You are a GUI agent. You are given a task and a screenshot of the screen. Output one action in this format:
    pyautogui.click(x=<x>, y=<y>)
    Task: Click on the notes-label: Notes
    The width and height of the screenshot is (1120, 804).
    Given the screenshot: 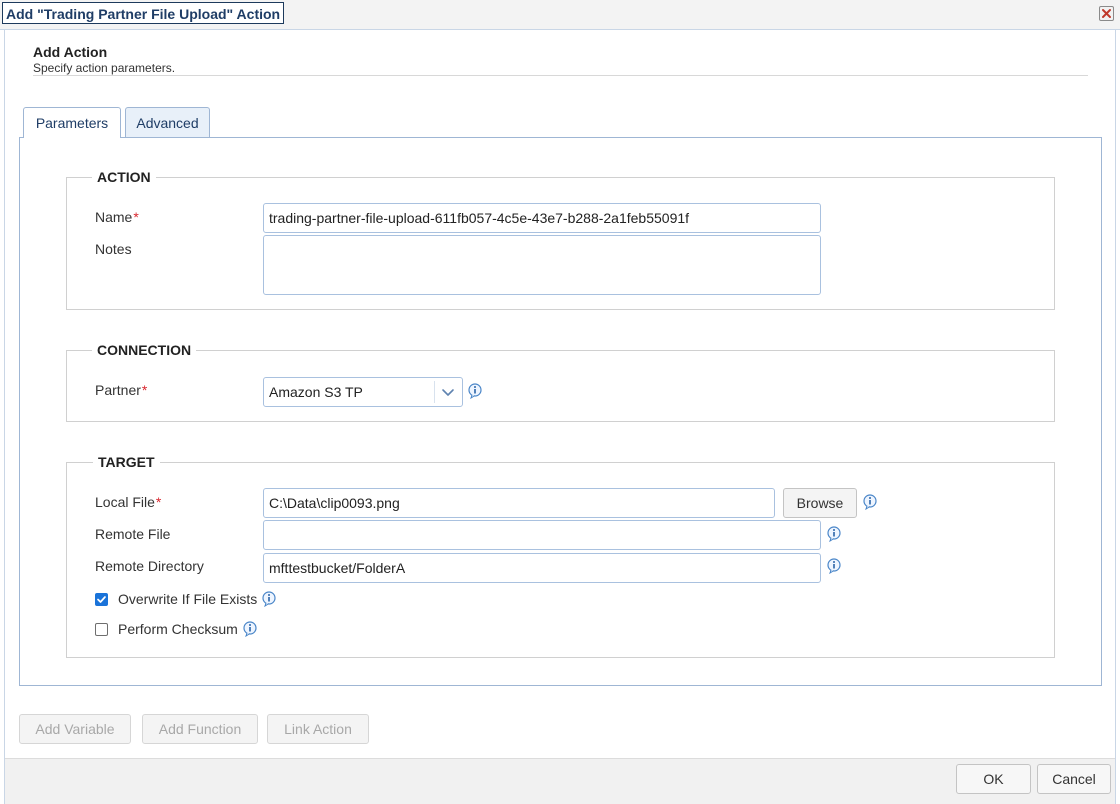 What is the action you would take?
    pyautogui.click(x=113, y=249)
    